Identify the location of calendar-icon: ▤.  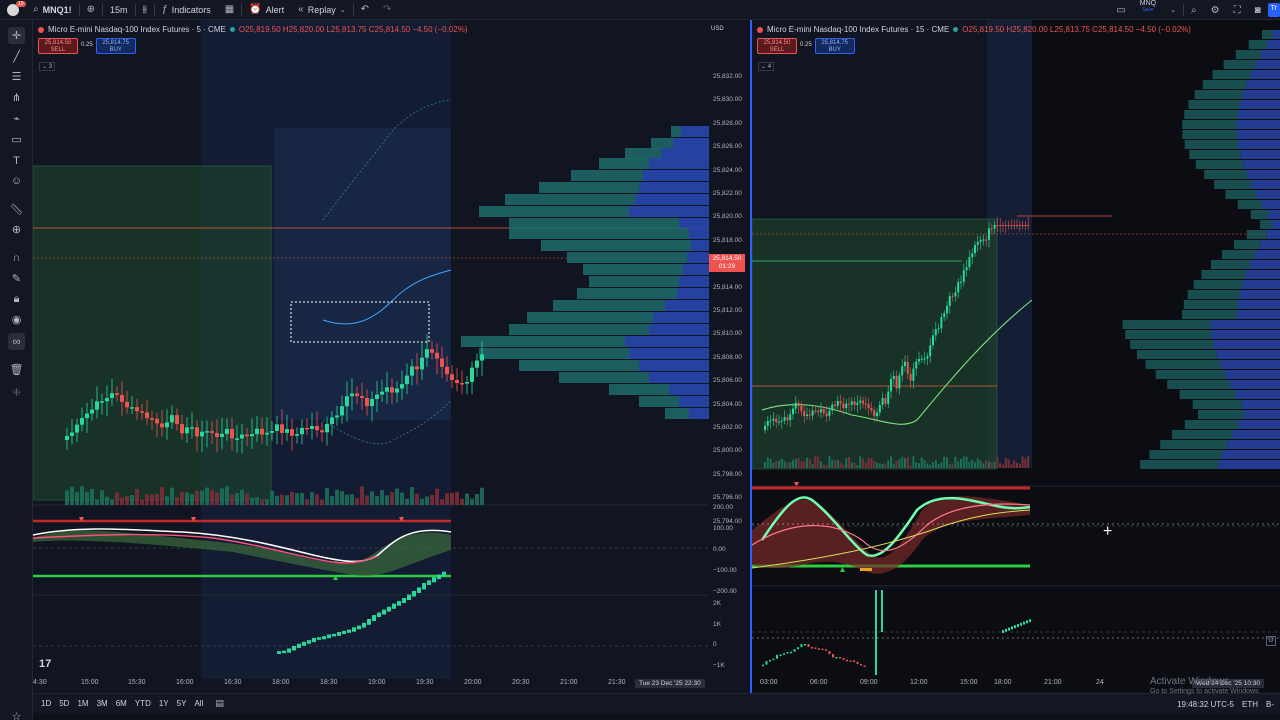
(219, 703).